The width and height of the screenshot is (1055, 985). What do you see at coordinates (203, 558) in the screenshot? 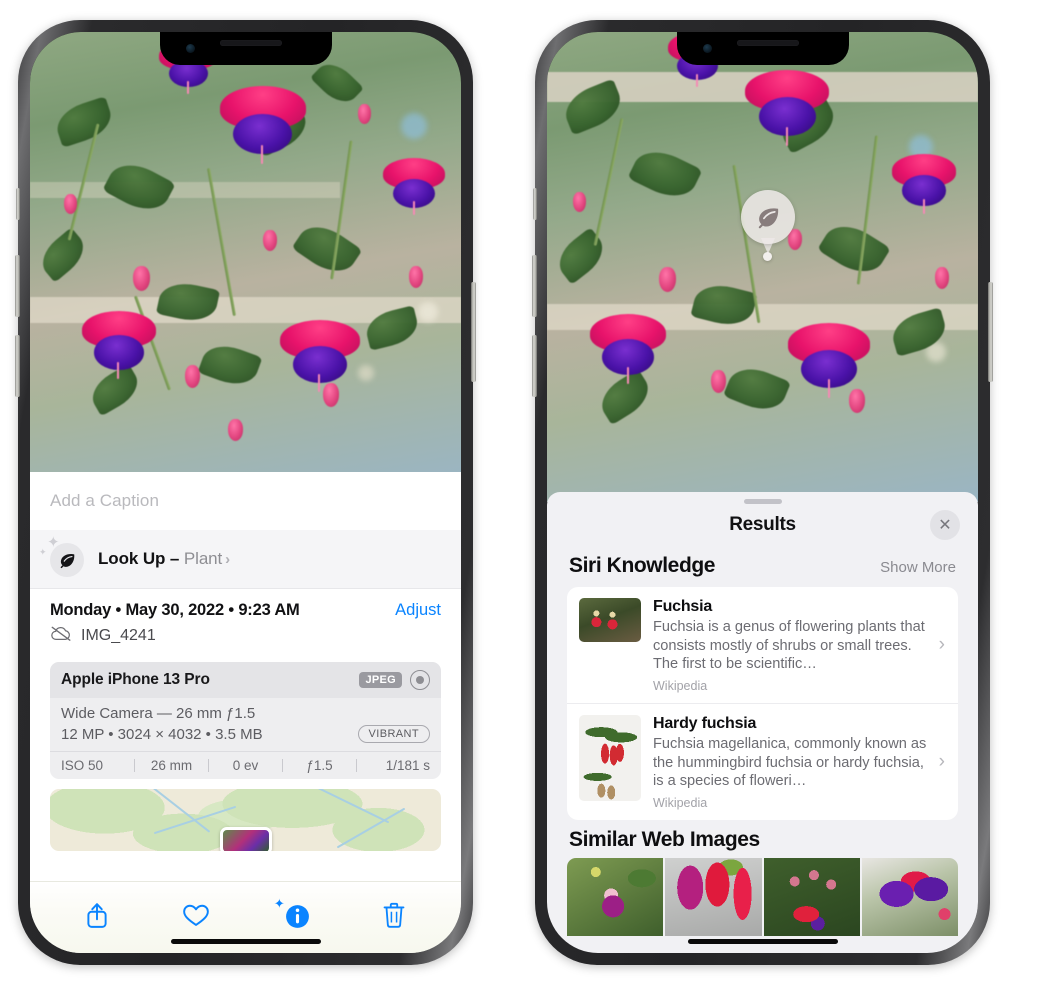
I see `look-up-subject: Plant` at bounding box center [203, 558].